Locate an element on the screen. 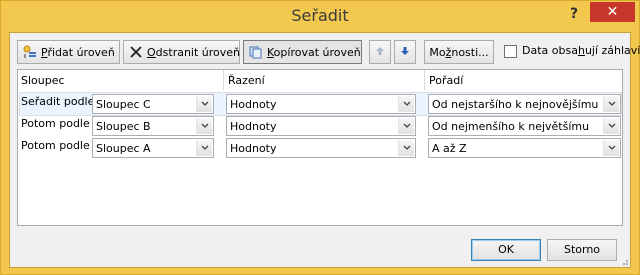 This screenshot has height=275, width=640. column-select: Sloupec C is located at coordinates (153, 104).